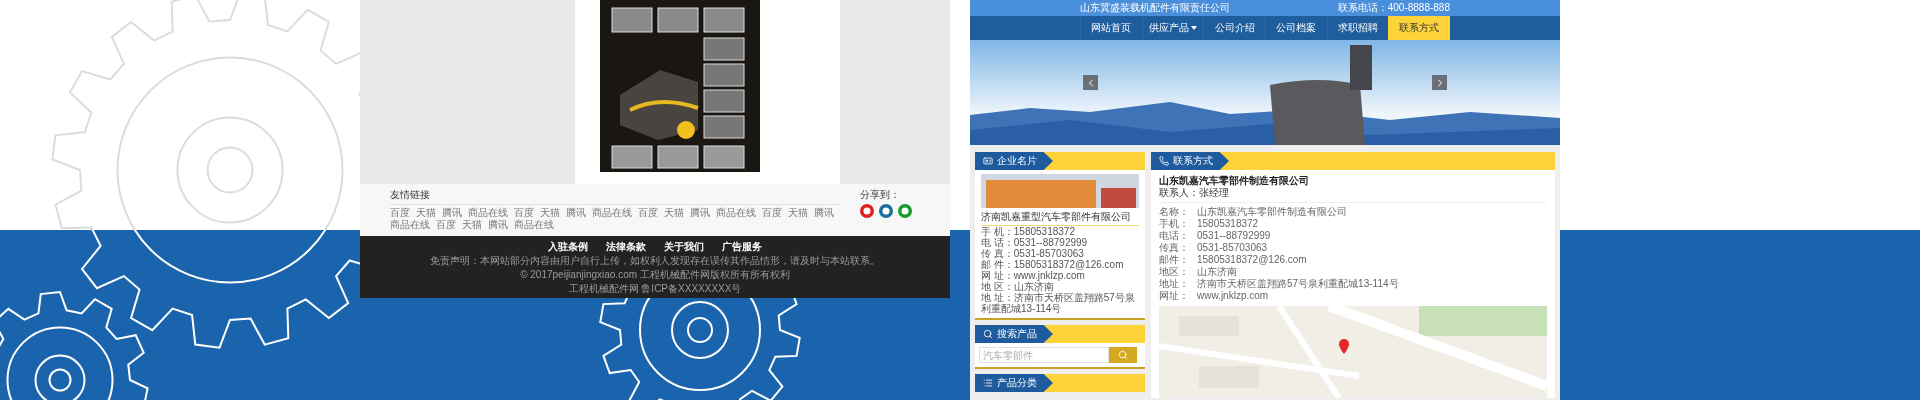 The height and width of the screenshot is (400, 1920). Describe the element at coordinates (1017, 383) in the screenshot. I see `section-title: 产品分类` at that location.